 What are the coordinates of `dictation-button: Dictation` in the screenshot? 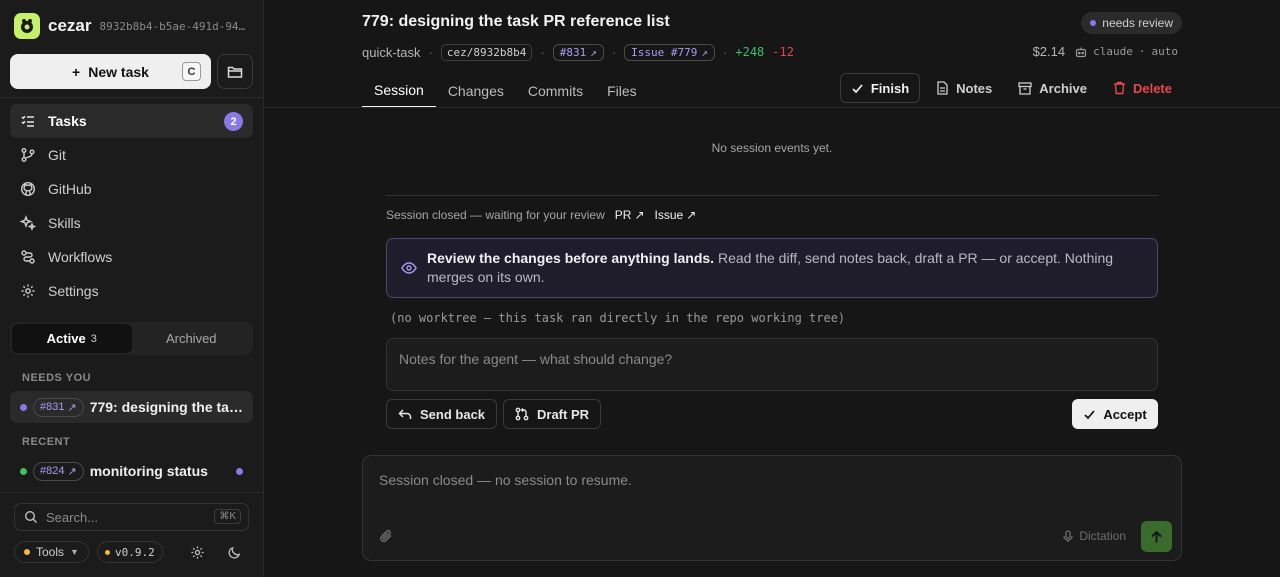 It's located at (1094, 536).